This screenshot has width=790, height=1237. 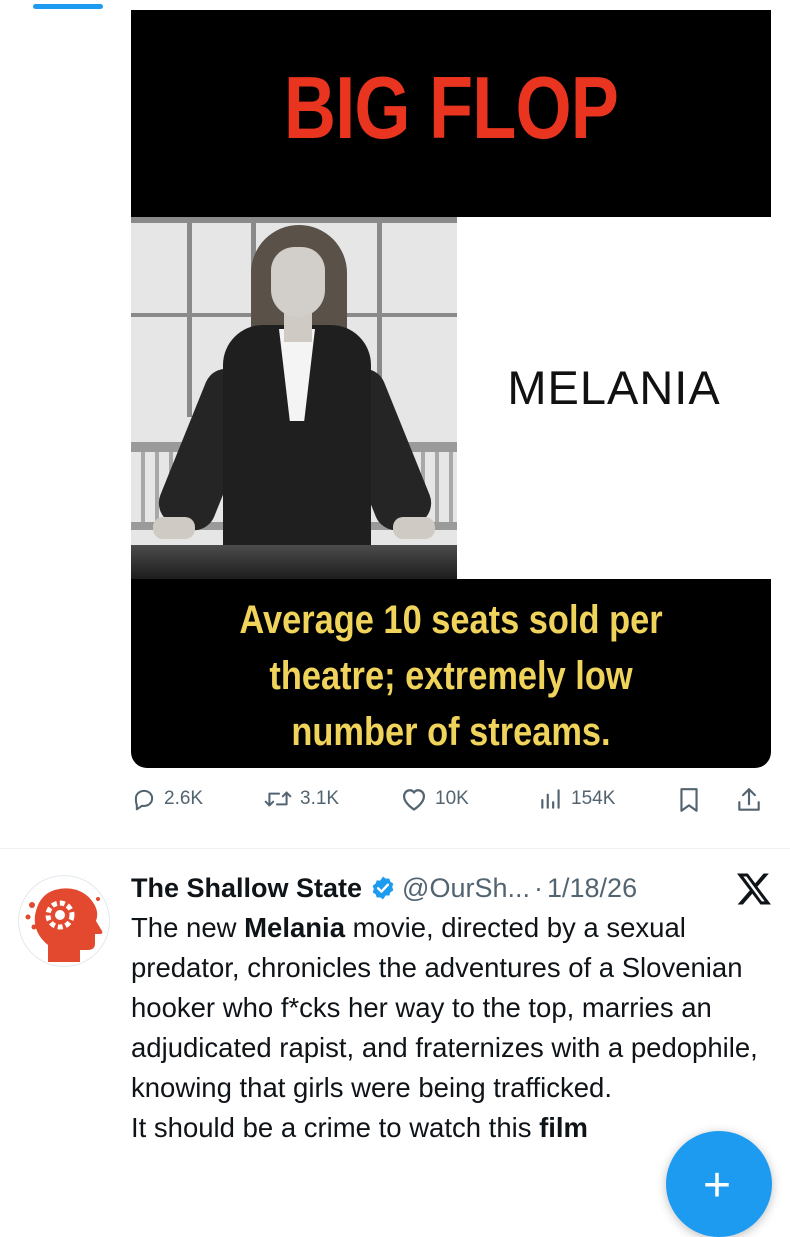 I want to click on avatar, so click(x=64, y=921).